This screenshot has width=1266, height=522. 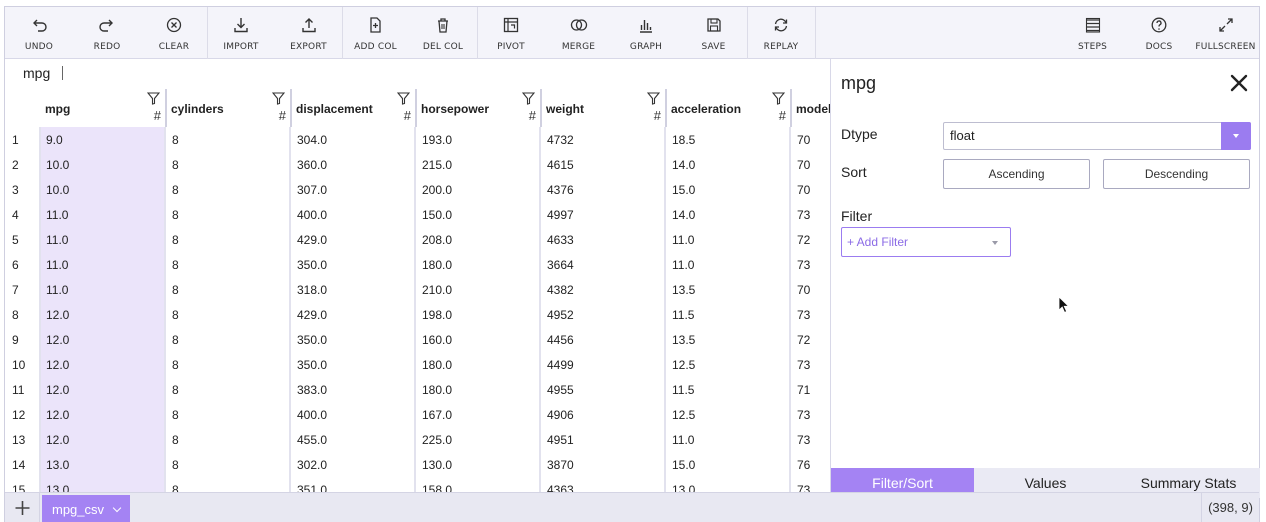 I want to click on table-cell: 302.0, so click(x=353, y=464).